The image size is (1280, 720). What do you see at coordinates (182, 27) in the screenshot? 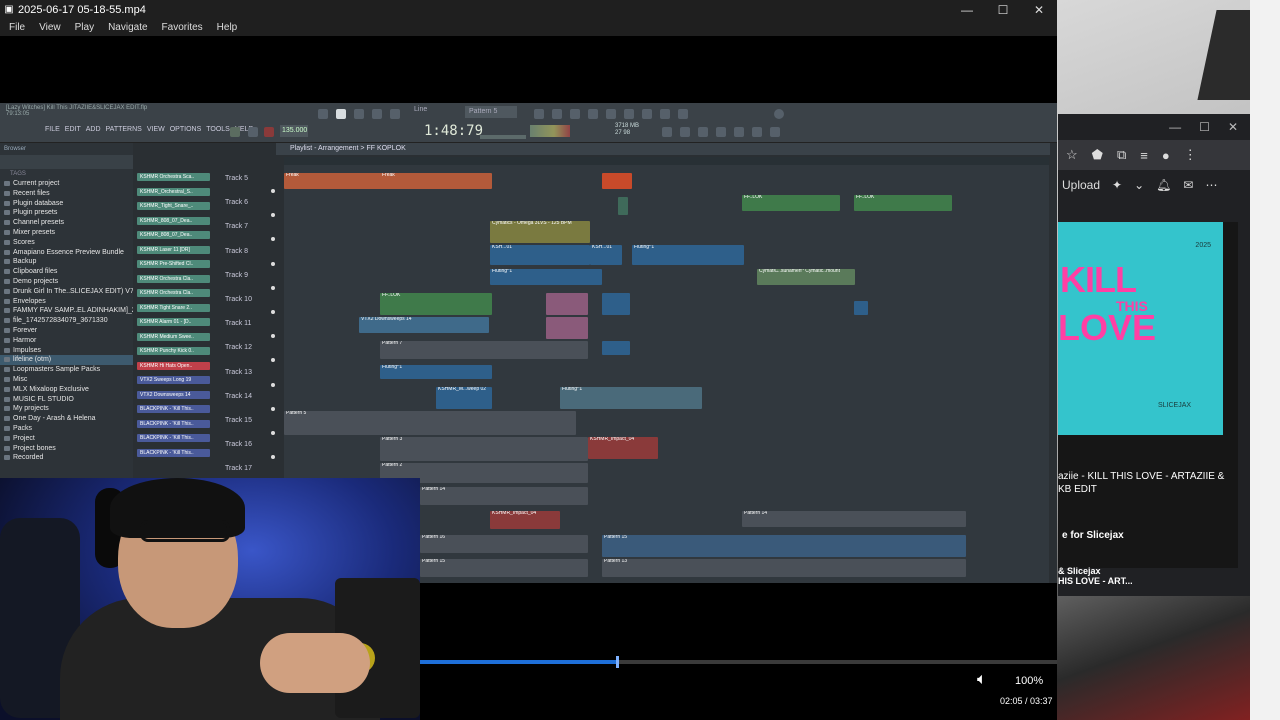
I see `menu-favorites: Favorites` at bounding box center [182, 27].